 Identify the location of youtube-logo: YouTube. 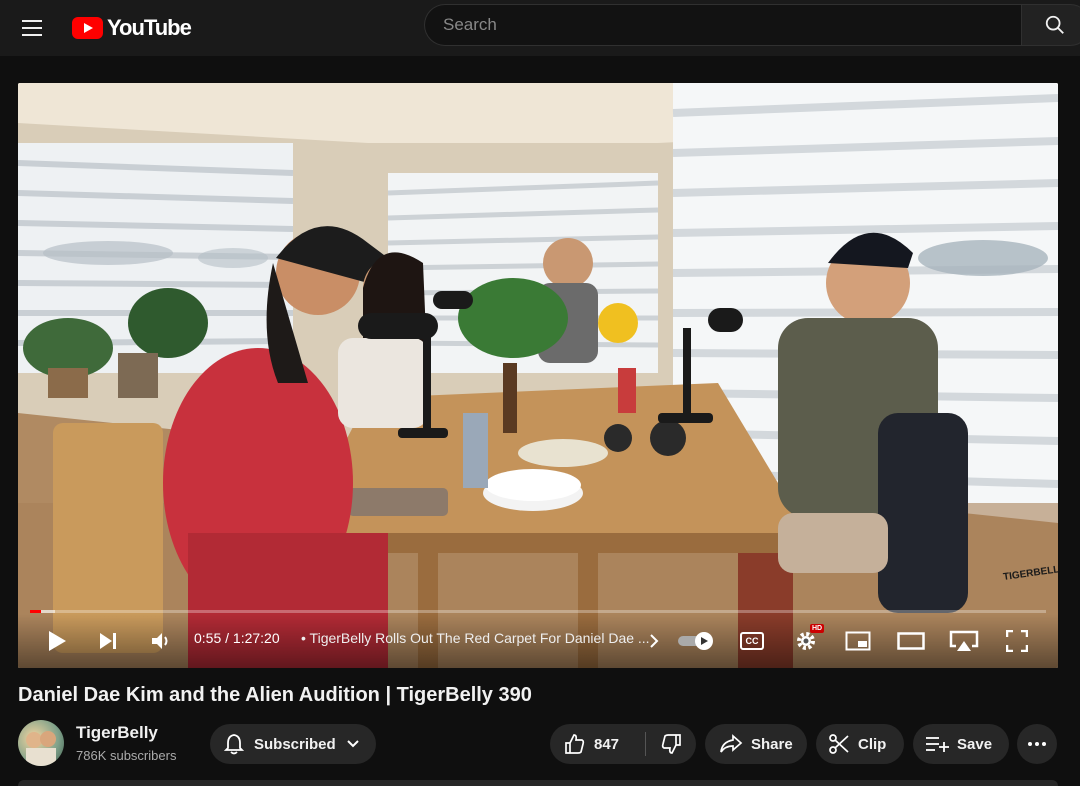
(132, 28).